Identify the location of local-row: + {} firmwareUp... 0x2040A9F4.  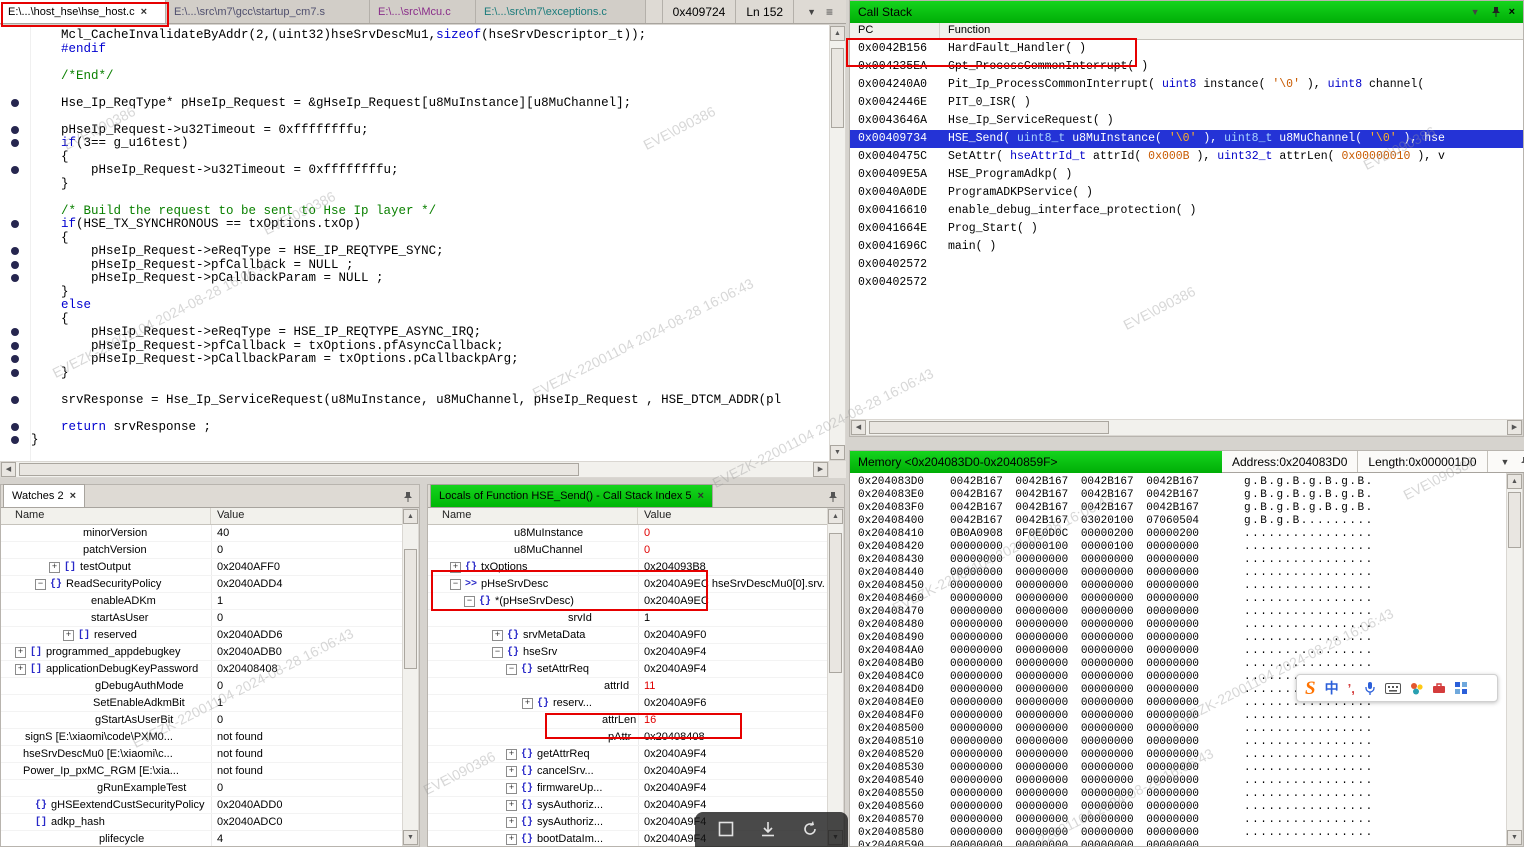
(627, 788).